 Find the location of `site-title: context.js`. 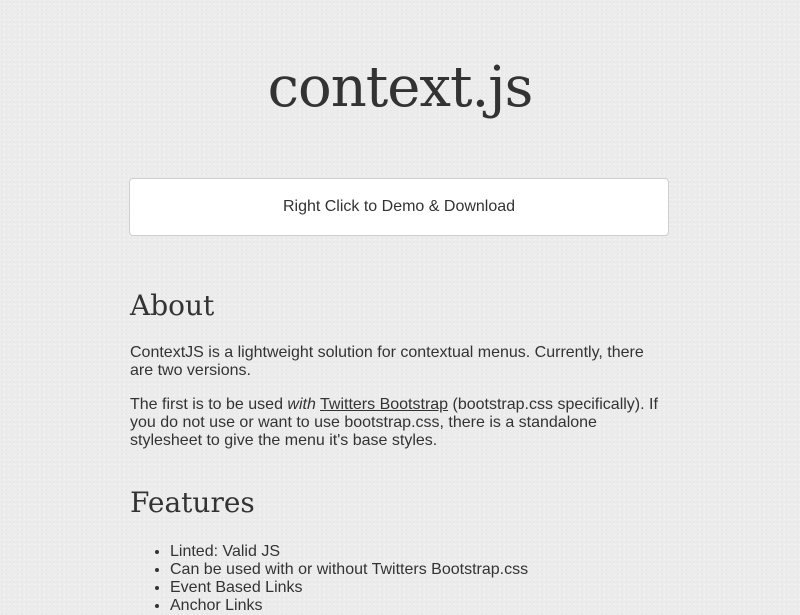

site-title: context.js is located at coordinates (400, 87).